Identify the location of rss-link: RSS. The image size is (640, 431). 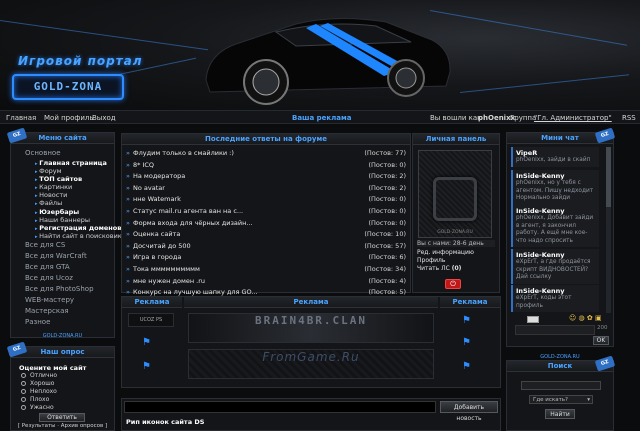
(629, 118).